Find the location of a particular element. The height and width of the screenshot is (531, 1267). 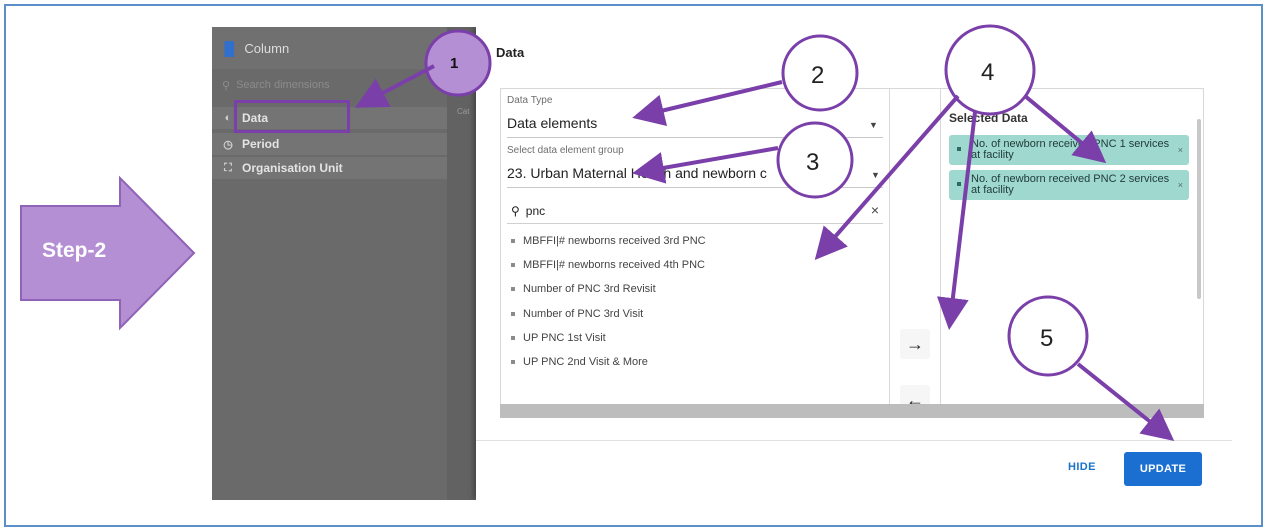

list-item-label: MBFFI|# newborns received 4th PNC is located at coordinates (614, 265).